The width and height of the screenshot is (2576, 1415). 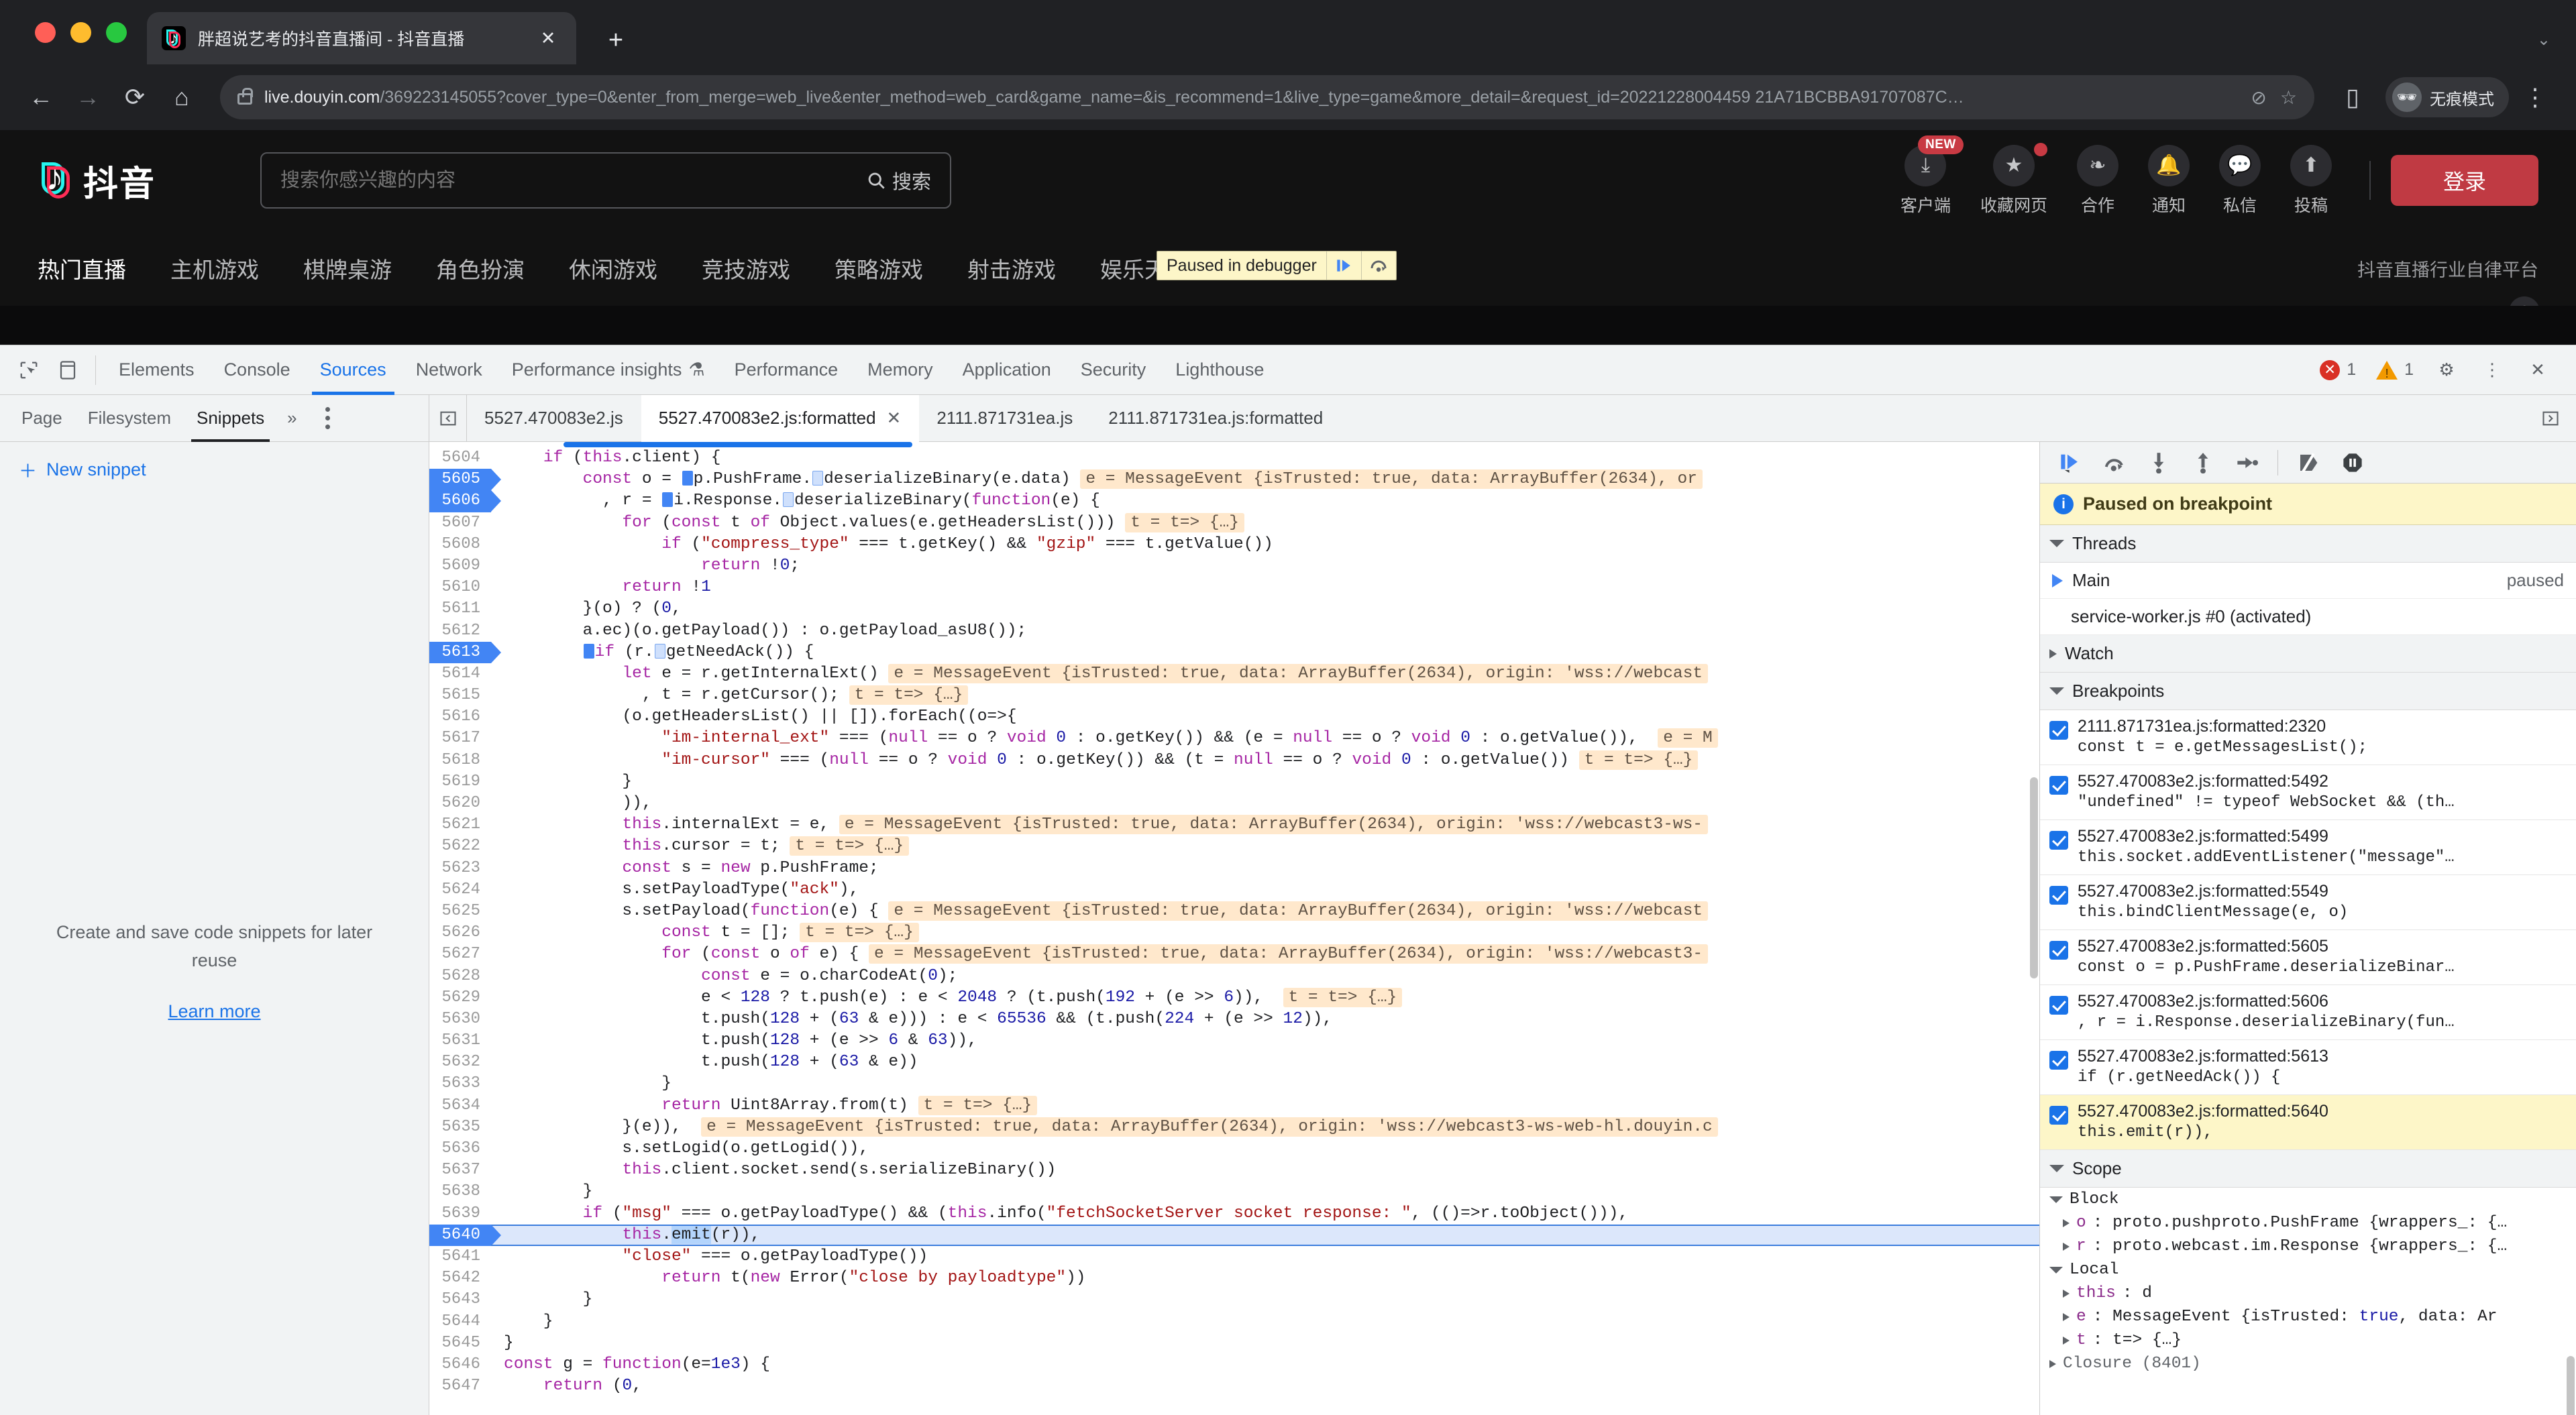 What do you see at coordinates (460, 782) in the screenshot?
I see `line-number-gutter: 5619` at bounding box center [460, 782].